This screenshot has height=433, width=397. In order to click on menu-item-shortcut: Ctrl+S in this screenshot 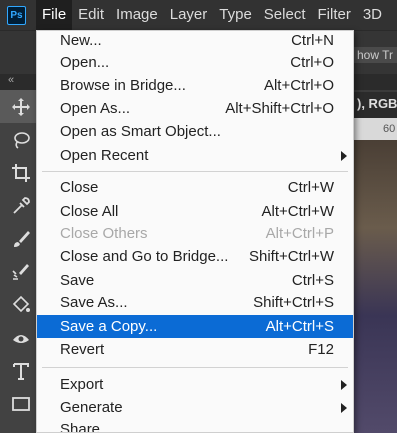, I will do `click(312, 280)`.